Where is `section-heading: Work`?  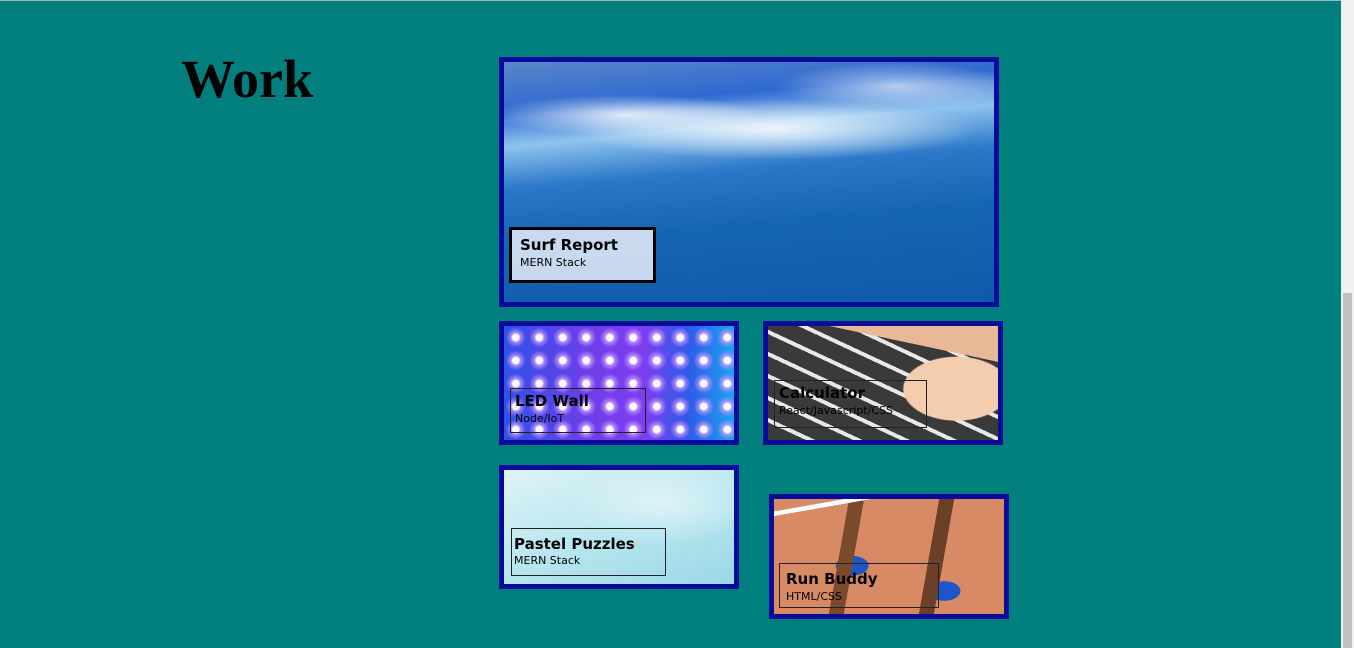
section-heading: Work is located at coordinates (247, 79).